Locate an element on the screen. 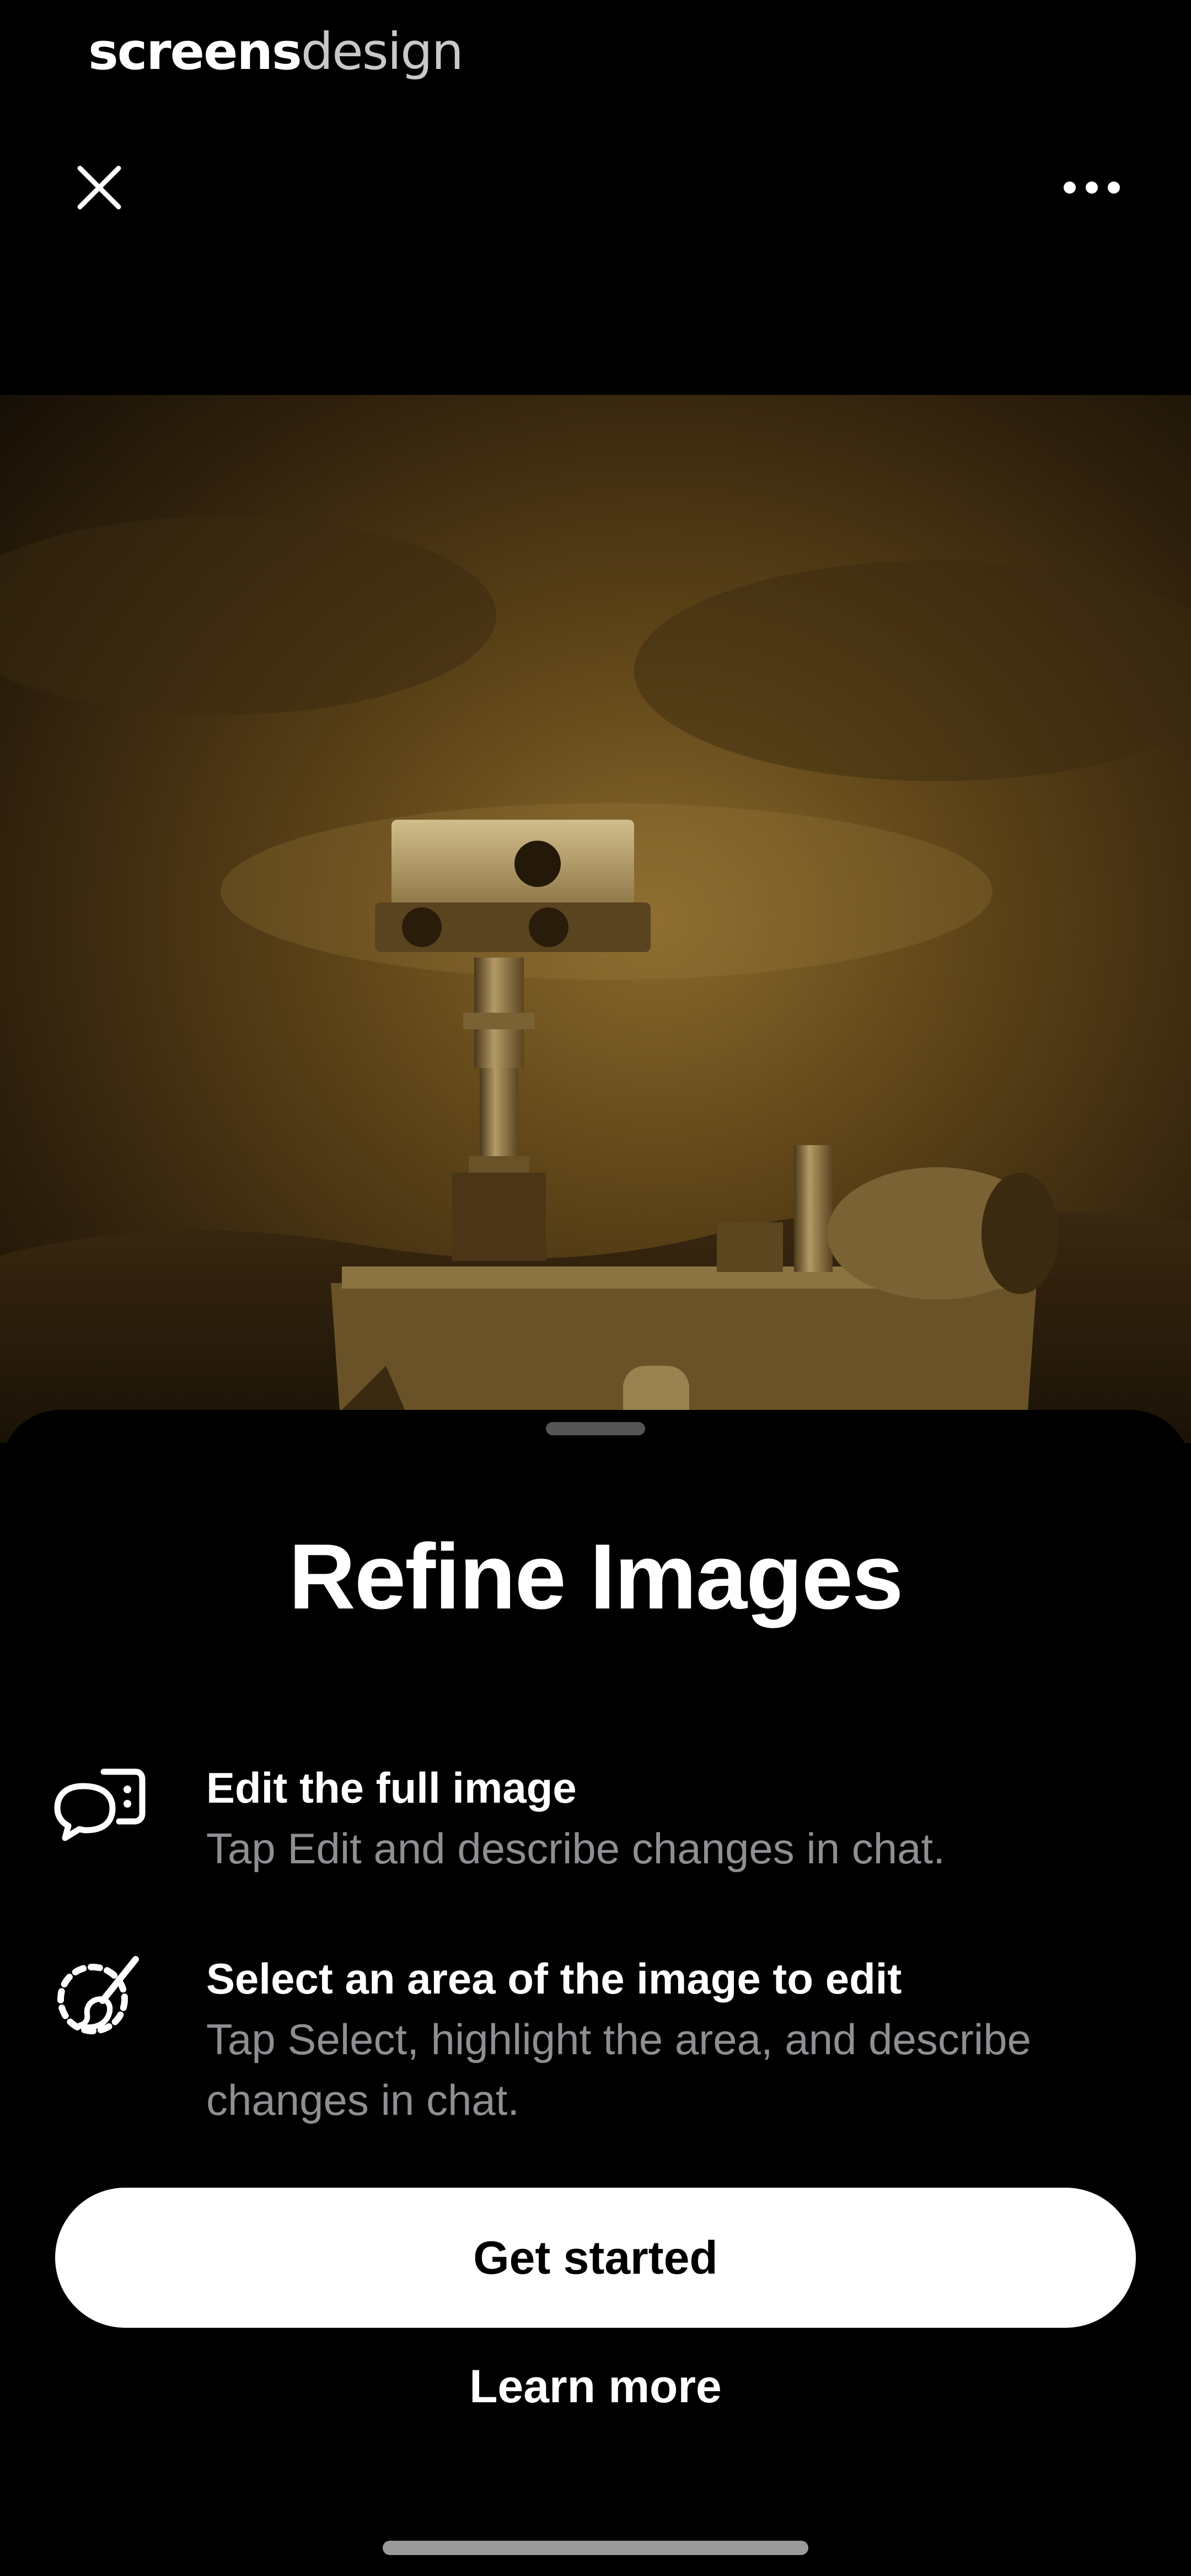 This screenshot has width=1191, height=2576. sheet-title: Refine Images is located at coordinates (595, 1576).